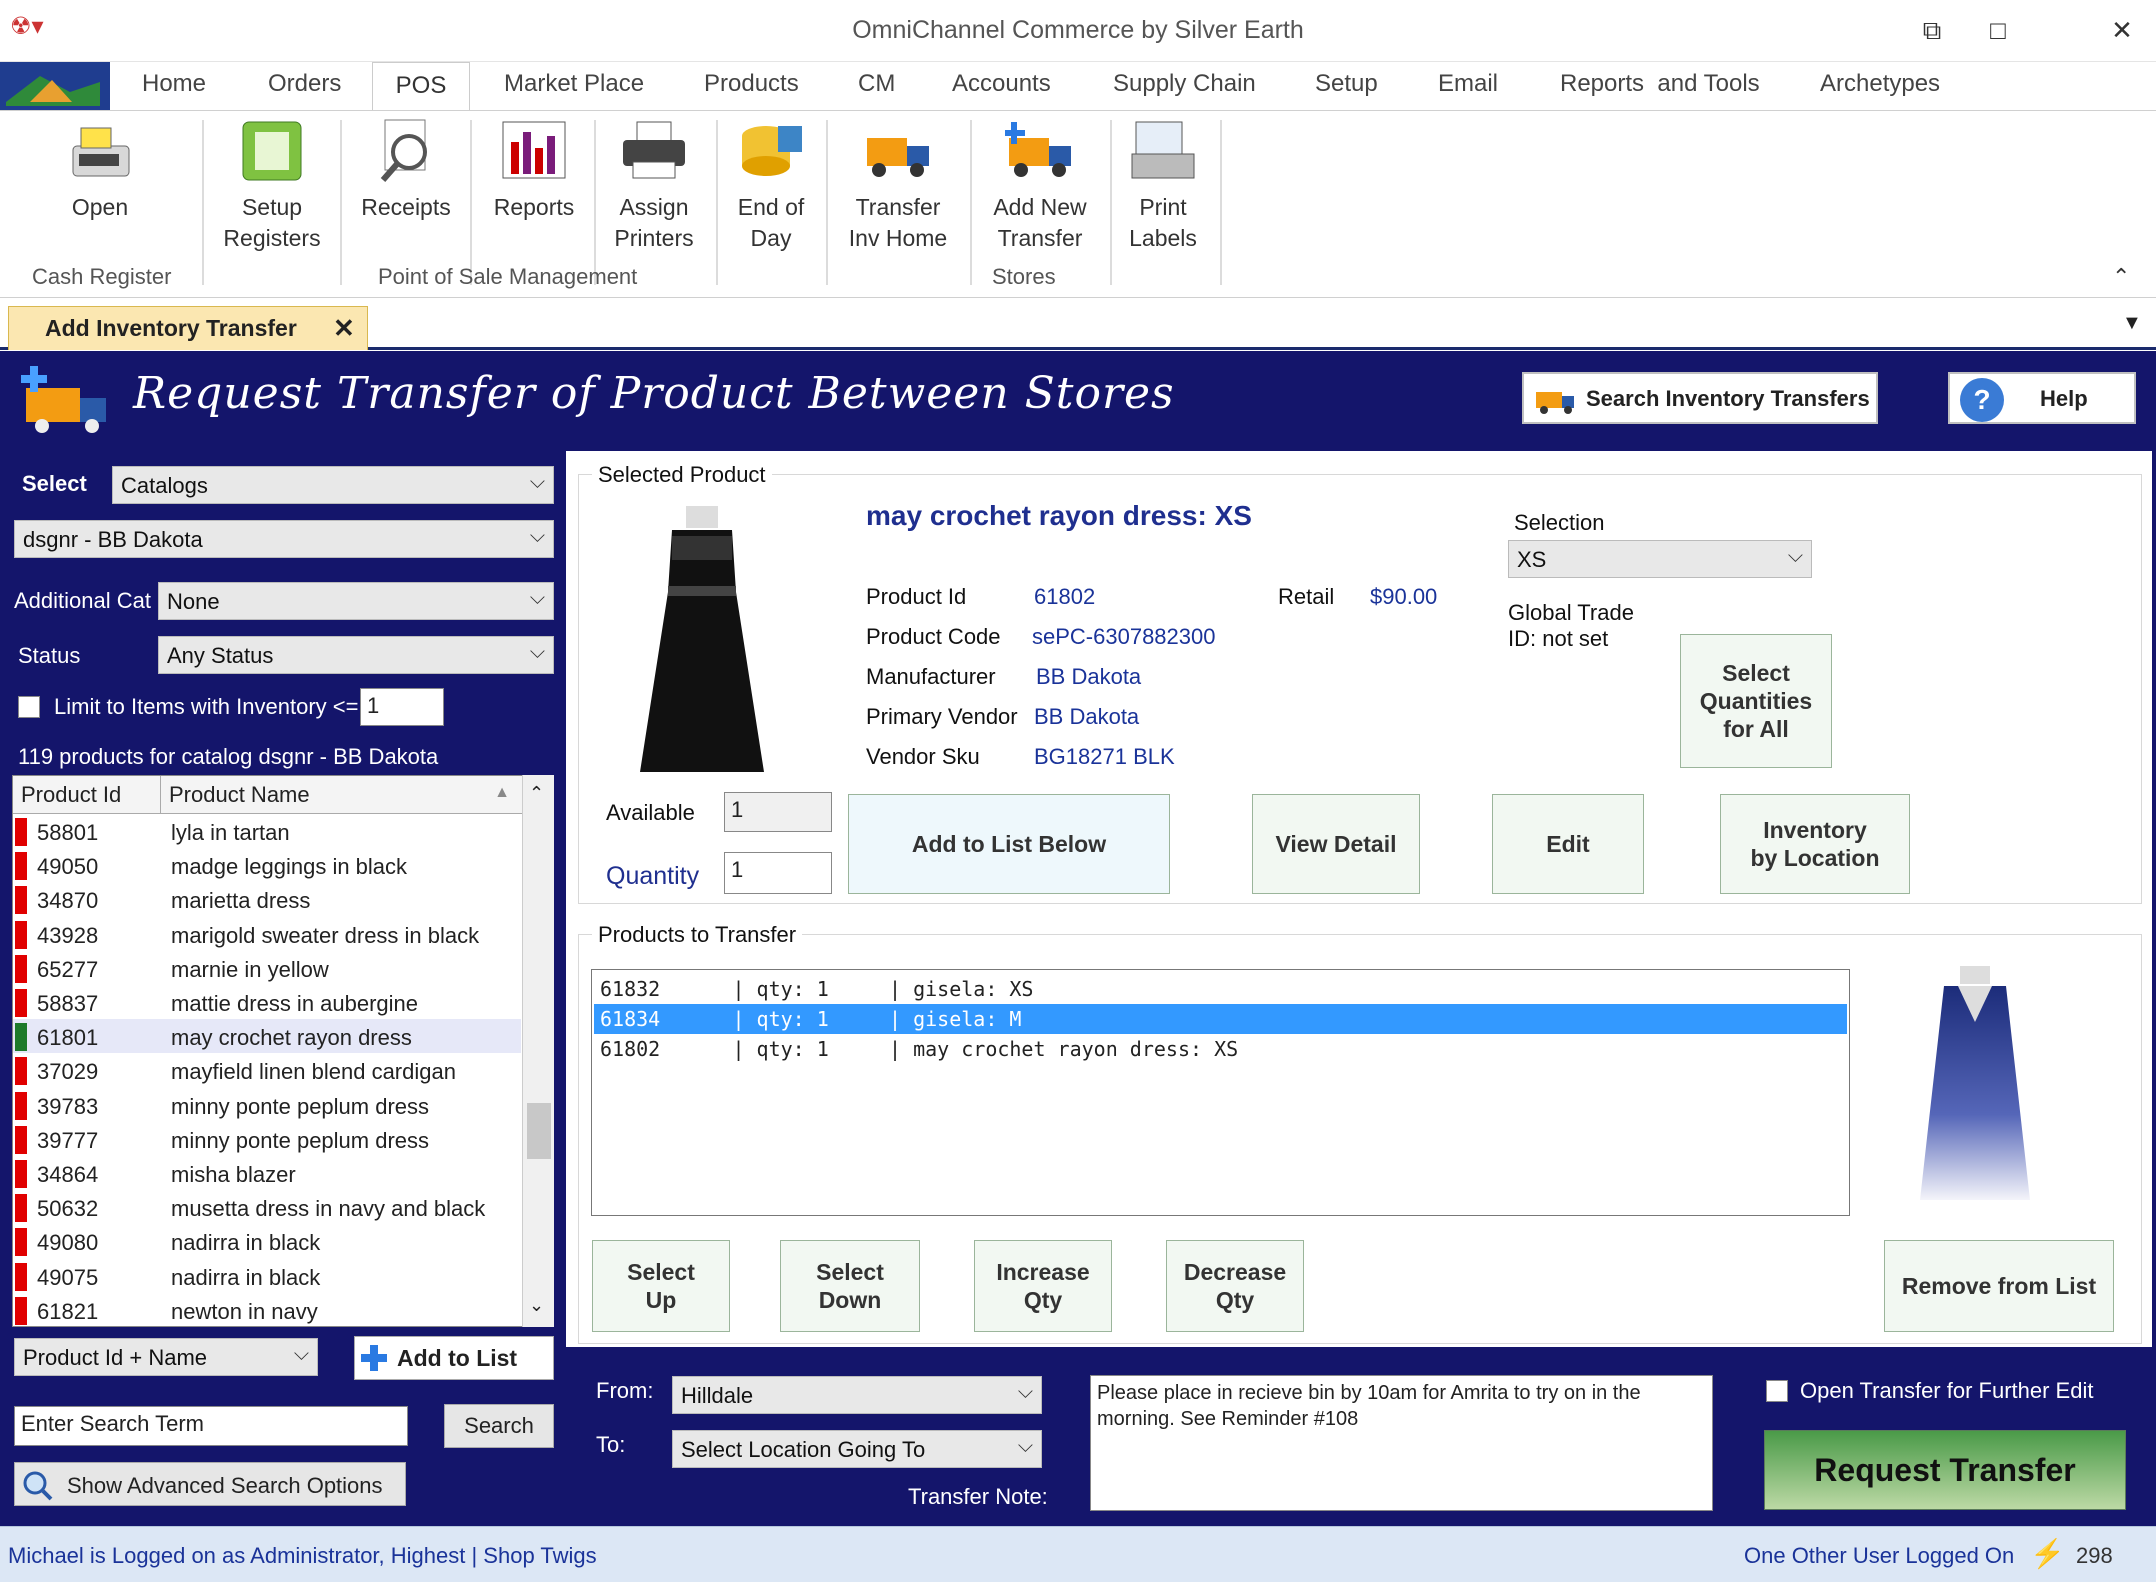 The image size is (2156, 1582). What do you see at coordinates (574, 84) in the screenshot?
I see `tab-market-place: Market Place` at bounding box center [574, 84].